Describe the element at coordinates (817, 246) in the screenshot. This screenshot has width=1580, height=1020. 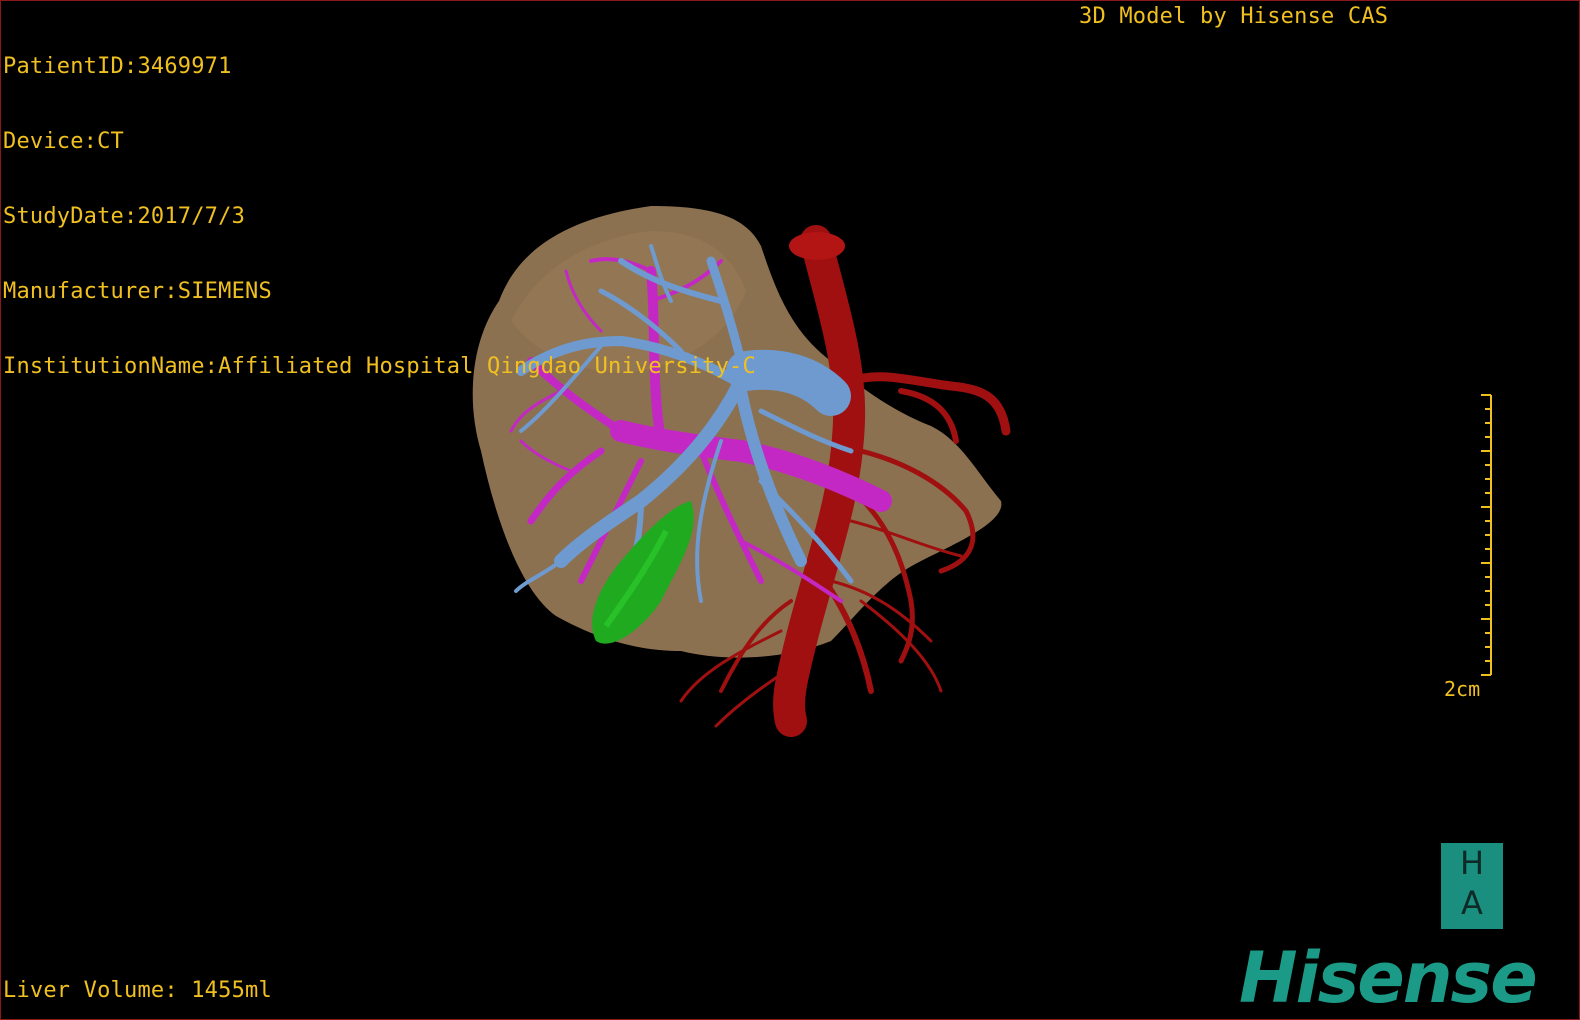
I see `vessel-cap` at that location.